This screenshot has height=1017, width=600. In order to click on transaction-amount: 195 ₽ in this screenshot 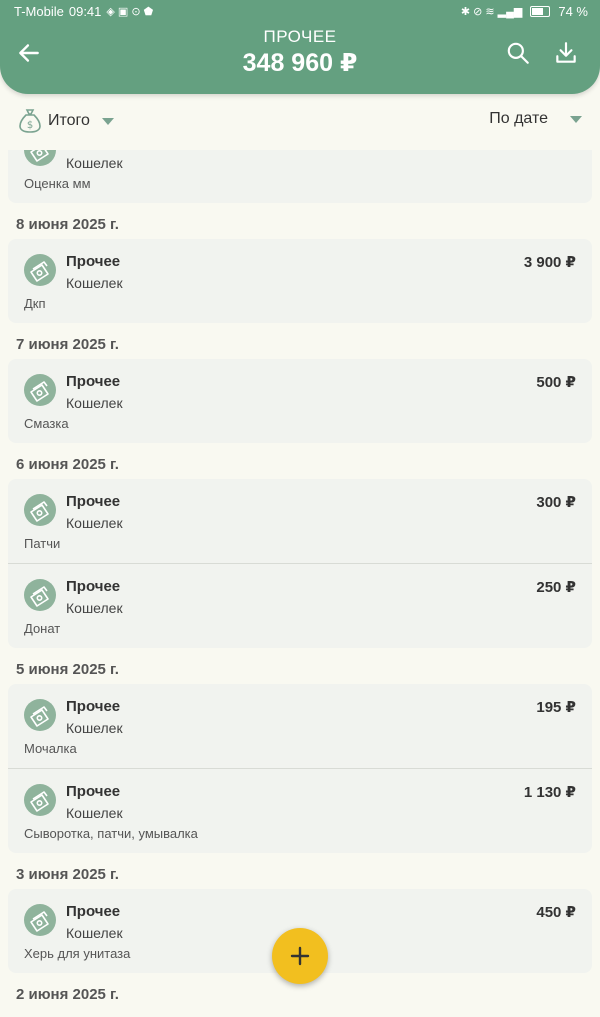, I will do `click(556, 707)`.